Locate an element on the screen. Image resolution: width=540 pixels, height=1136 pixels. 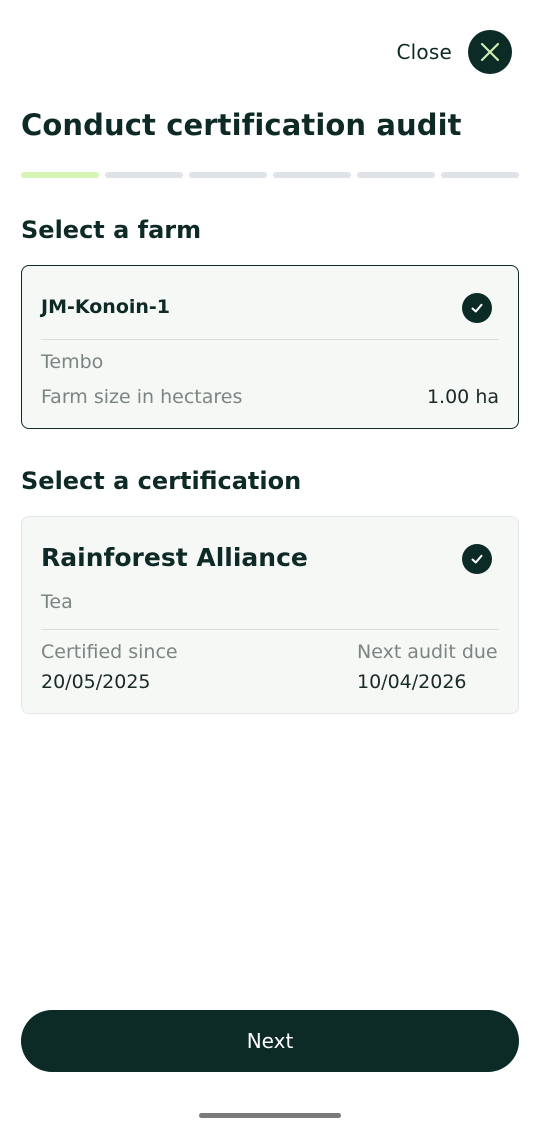
farm-location: Tembo is located at coordinates (72, 362).